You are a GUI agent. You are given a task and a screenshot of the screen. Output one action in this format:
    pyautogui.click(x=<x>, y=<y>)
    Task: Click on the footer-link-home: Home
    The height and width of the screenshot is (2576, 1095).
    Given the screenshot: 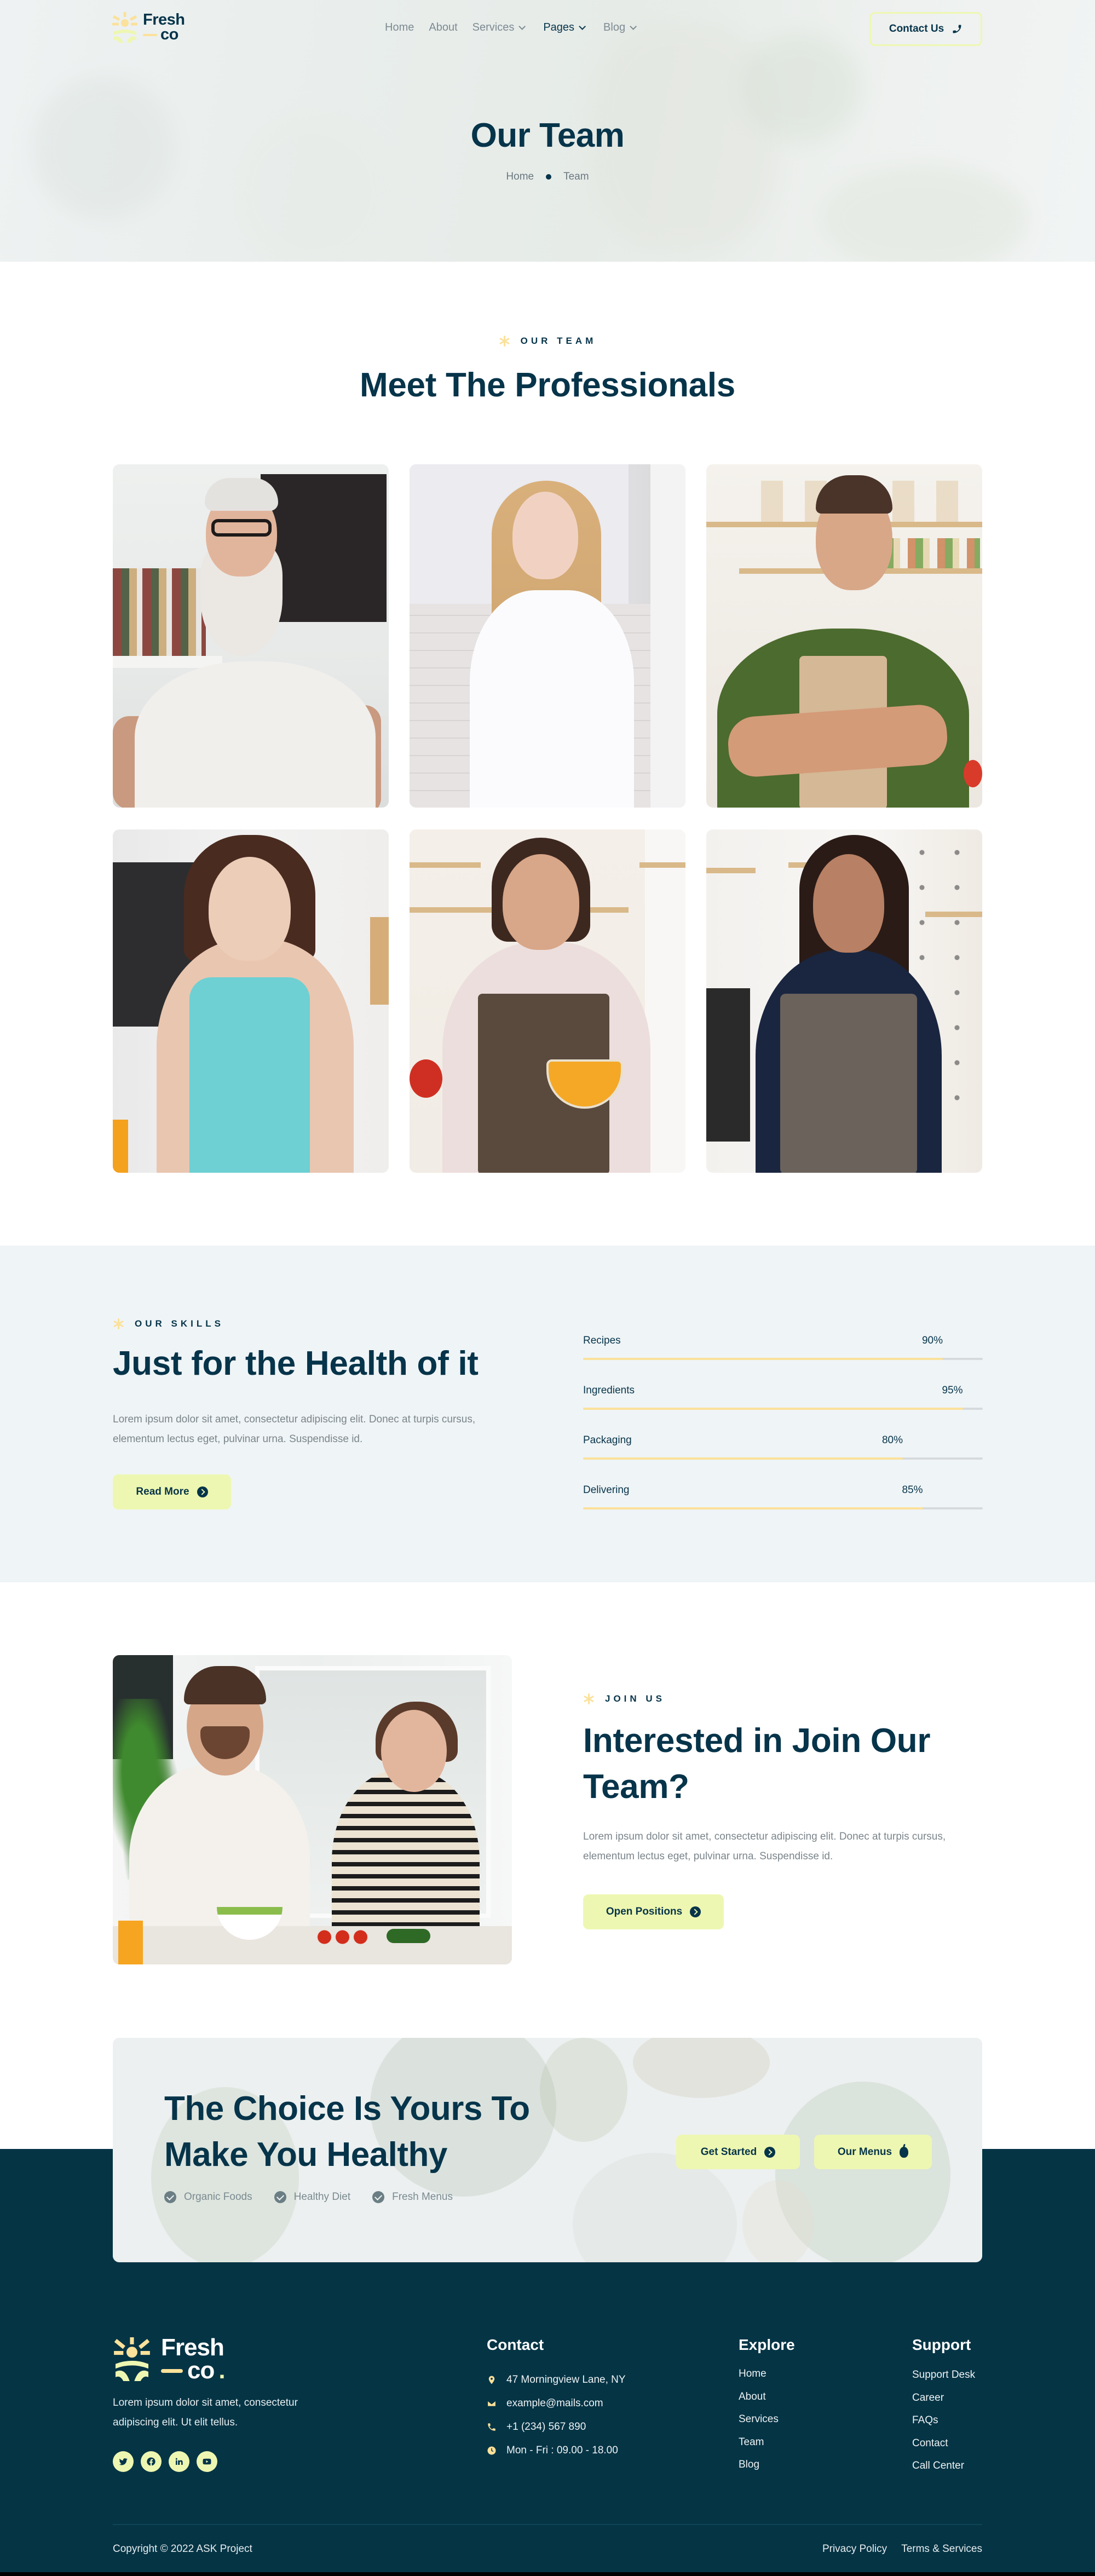 What is the action you would take?
    pyautogui.click(x=759, y=2379)
    